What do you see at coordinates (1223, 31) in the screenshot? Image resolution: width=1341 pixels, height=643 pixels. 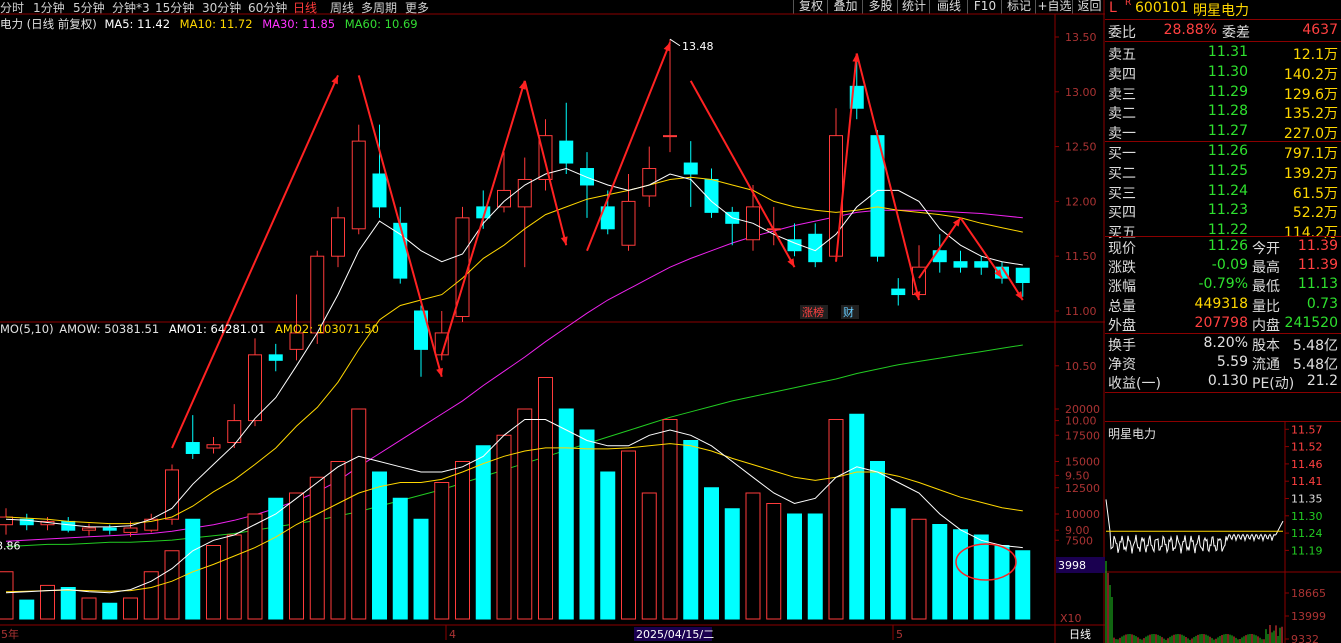 I see `weibi-row: 委比 28.88% 委差 4637` at bounding box center [1223, 31].